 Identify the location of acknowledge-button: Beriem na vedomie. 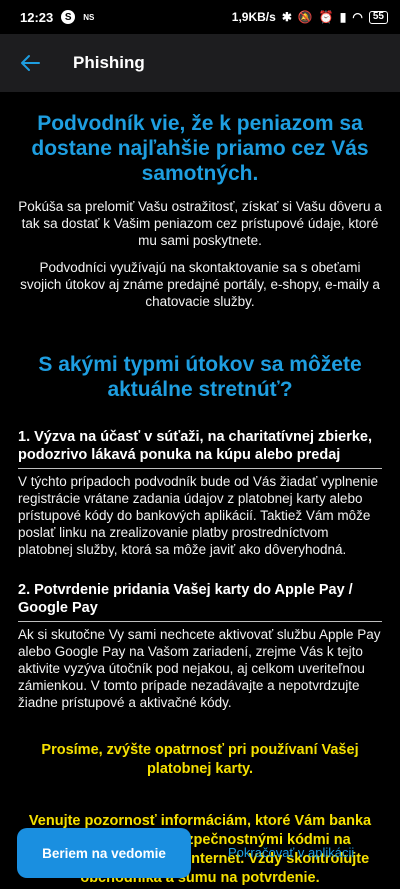
(104, 853).